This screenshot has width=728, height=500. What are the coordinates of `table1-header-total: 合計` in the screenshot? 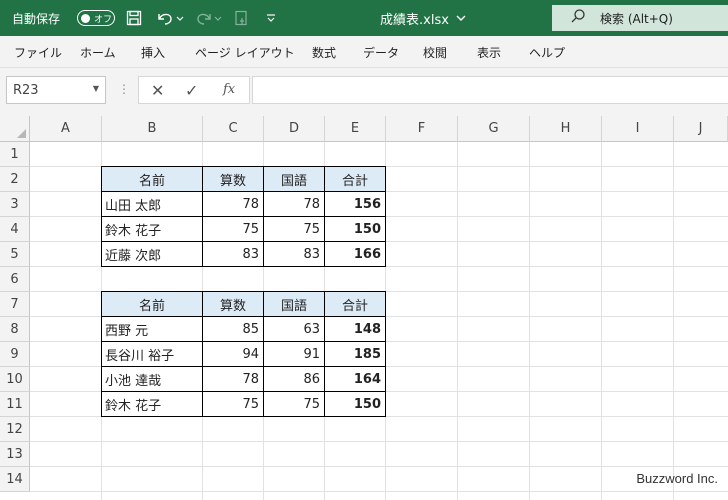 It's located at (355, 179).